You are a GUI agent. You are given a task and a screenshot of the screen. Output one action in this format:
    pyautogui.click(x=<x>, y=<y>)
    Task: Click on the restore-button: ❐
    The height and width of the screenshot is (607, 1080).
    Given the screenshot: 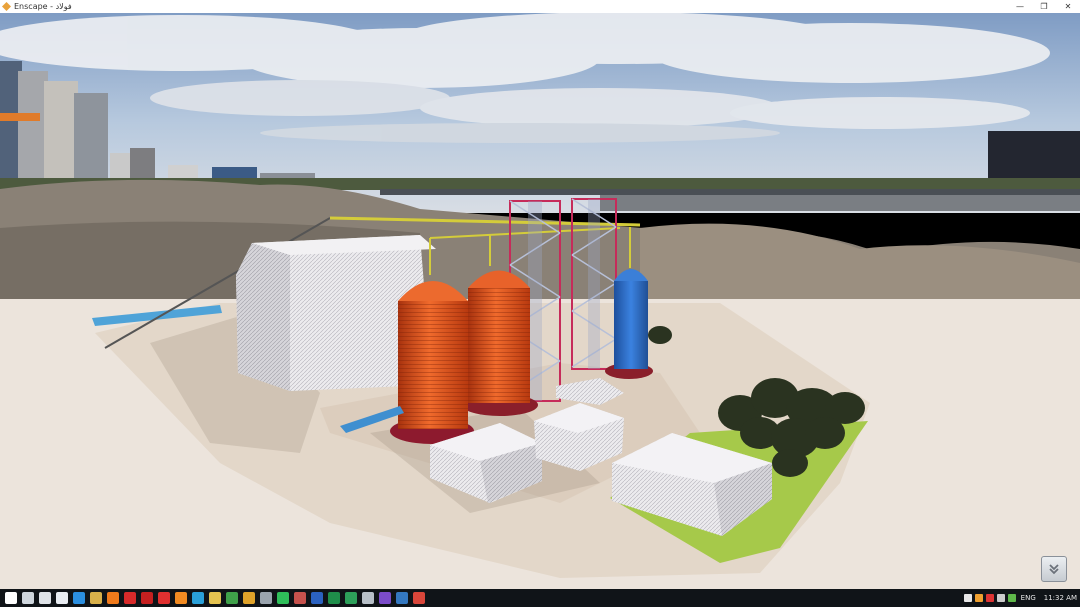 What is the action you would take?
    pyautogui.click(x=1044, y=6)
    